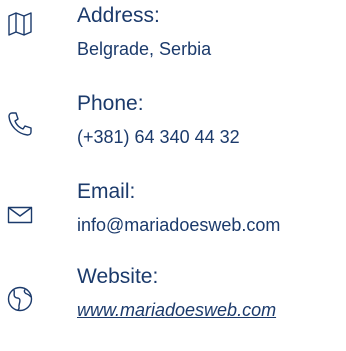 Image resolution: width=346 pixels, height=351 pixels. Describe the element at coordinates (211, 310) in the screenshot. I see `website-link: www.mariadoesweb.com` at that location.